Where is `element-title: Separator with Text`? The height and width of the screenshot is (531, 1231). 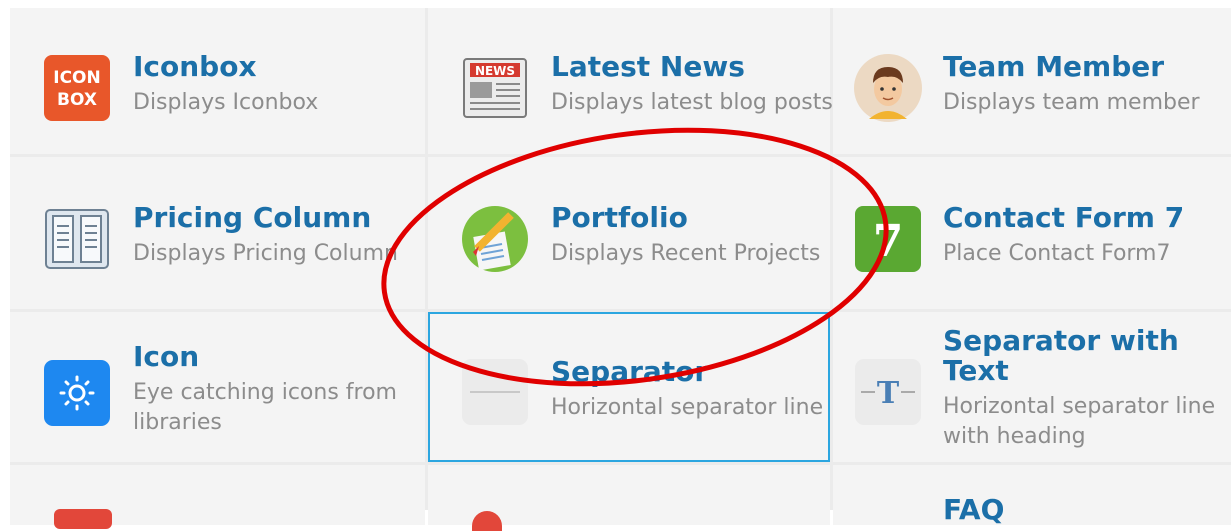 element-title: Separator with Text is located at coordinates (1061, 355).